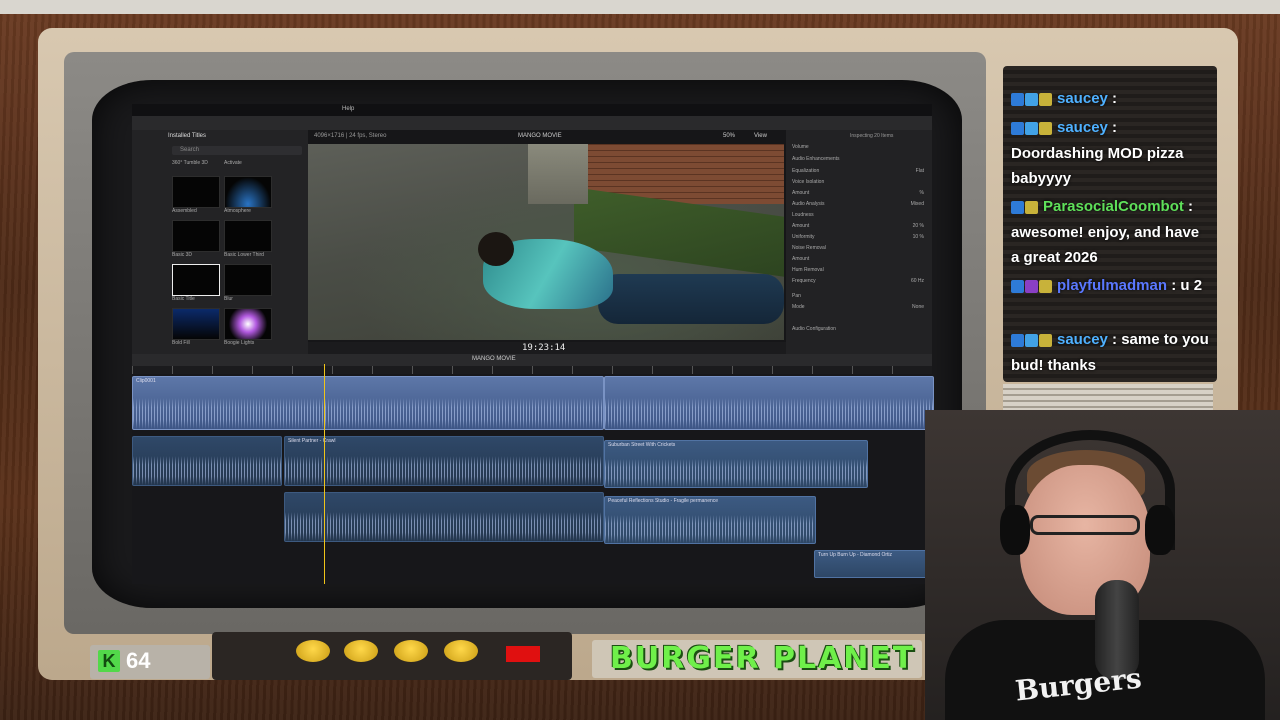  Describe the element at coordinates (798, 307) in the screenshot. I see `inspector-row-label: Mode` at that location.